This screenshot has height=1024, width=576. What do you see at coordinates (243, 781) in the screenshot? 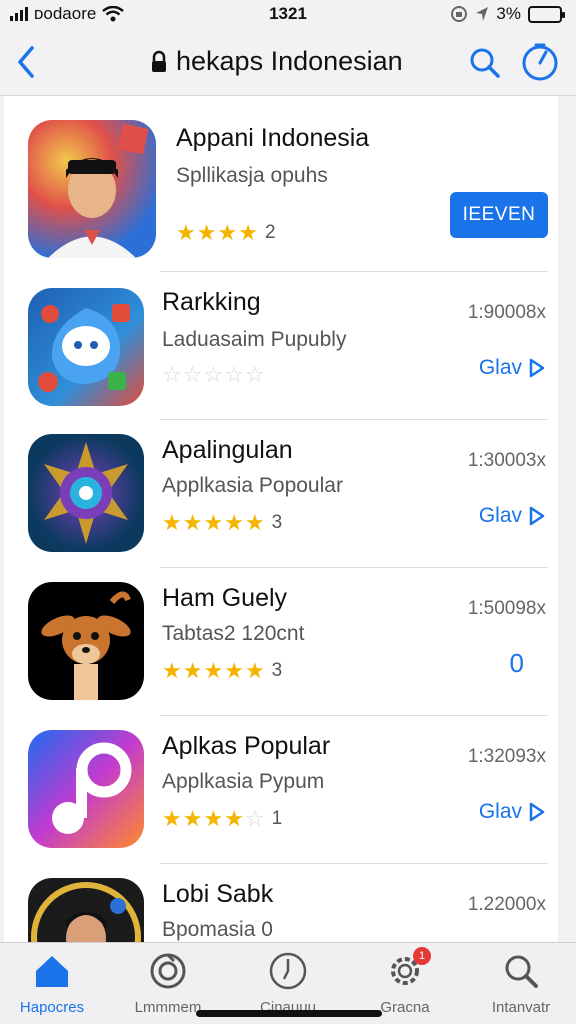
I see `app-subtitle: Applkasia Pypum` at bounding box center [243, 781].